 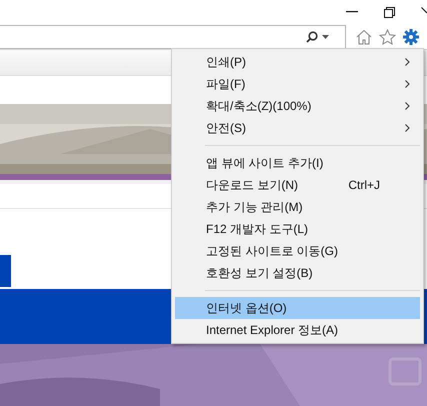 I want to click on restore-icon, so click(x=389, y=12).